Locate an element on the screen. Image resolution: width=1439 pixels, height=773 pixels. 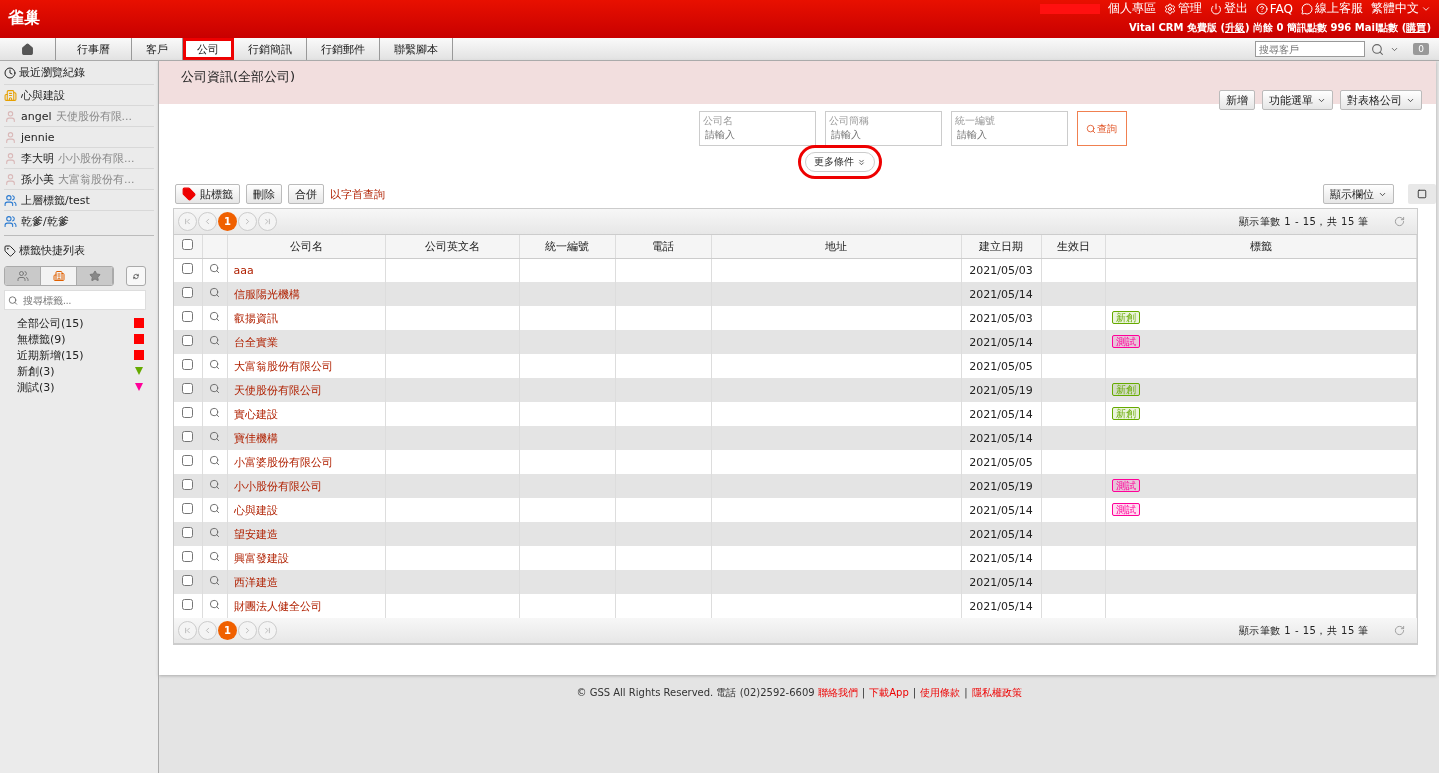
upgrade-link: 升級 is located at coordinates (1235, 27).